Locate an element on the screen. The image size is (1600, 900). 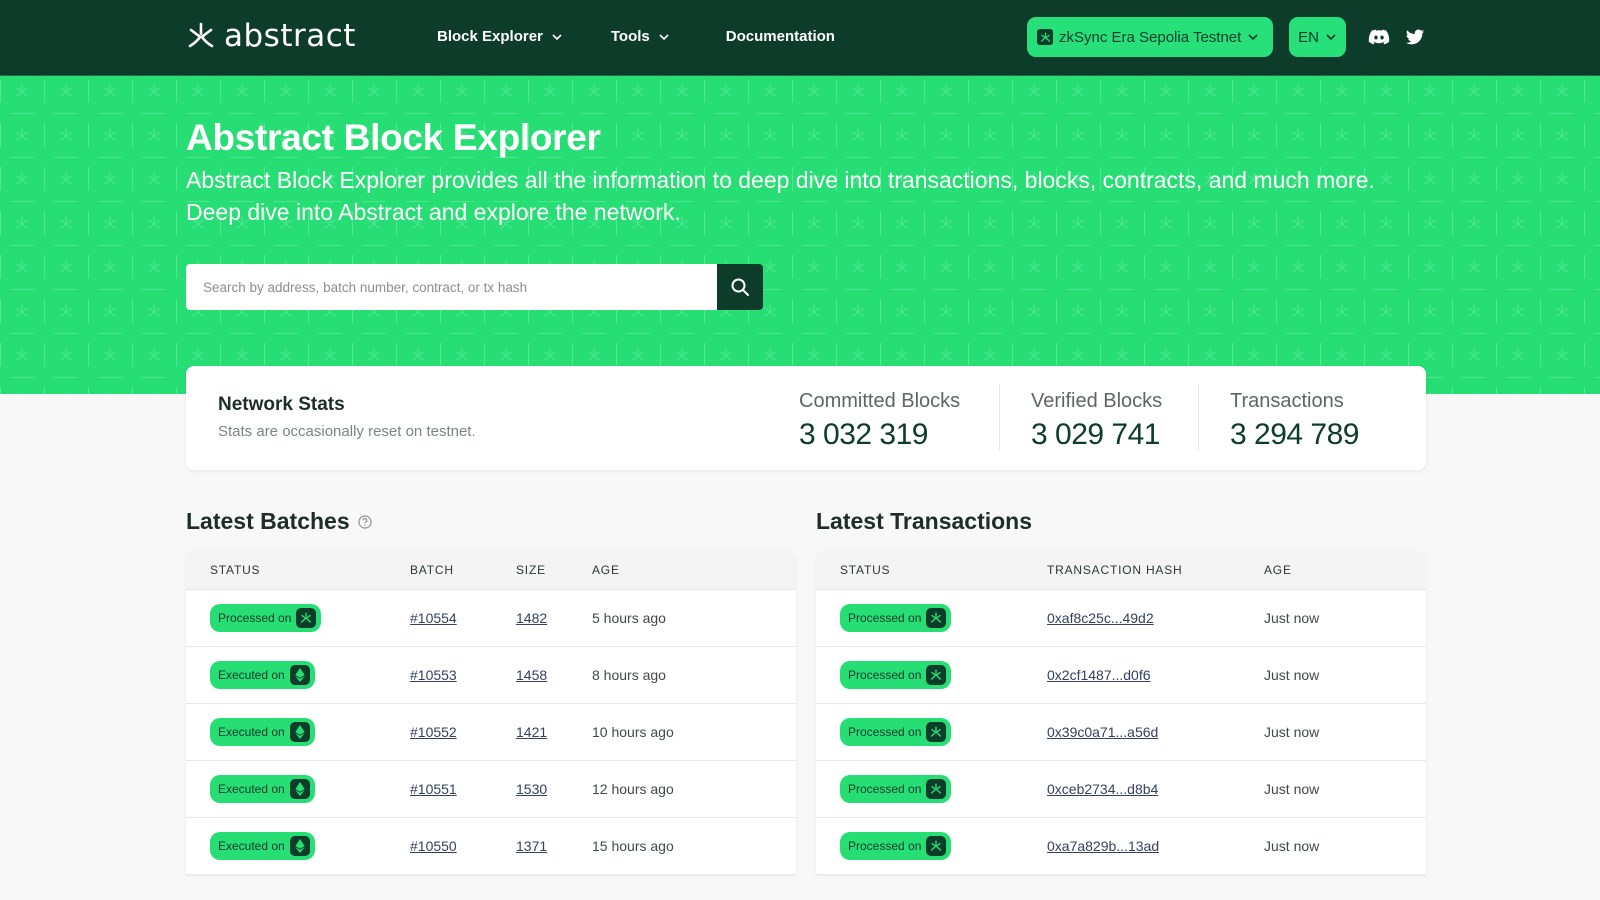
batch-cell: #10550 is located at coordinates (463, 846).